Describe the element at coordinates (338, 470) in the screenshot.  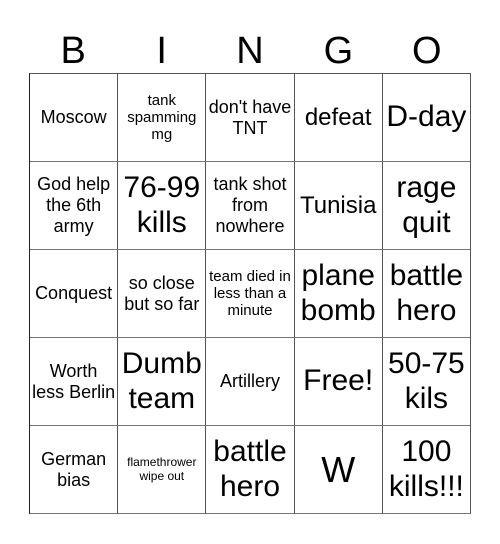
I see `bingo-cell: W` at that location.